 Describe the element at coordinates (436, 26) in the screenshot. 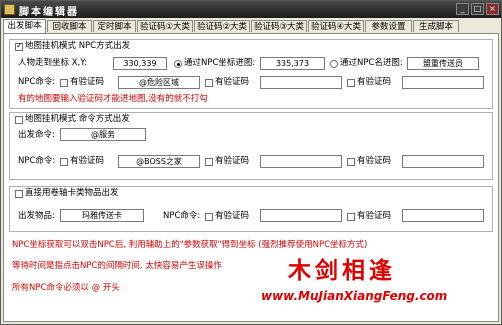

I see `tab-generate-script: 生成脚本` at that location.